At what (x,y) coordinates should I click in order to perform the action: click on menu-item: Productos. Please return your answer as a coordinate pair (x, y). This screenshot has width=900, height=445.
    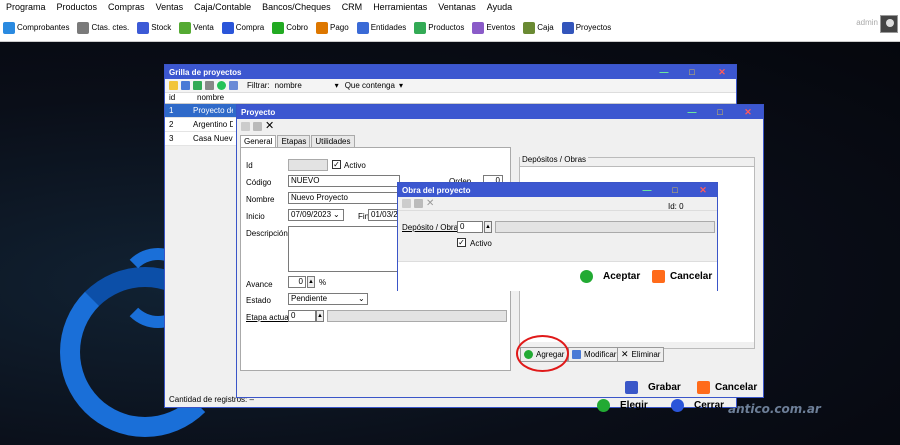
    Looking at the image, I should click on (77, 7).